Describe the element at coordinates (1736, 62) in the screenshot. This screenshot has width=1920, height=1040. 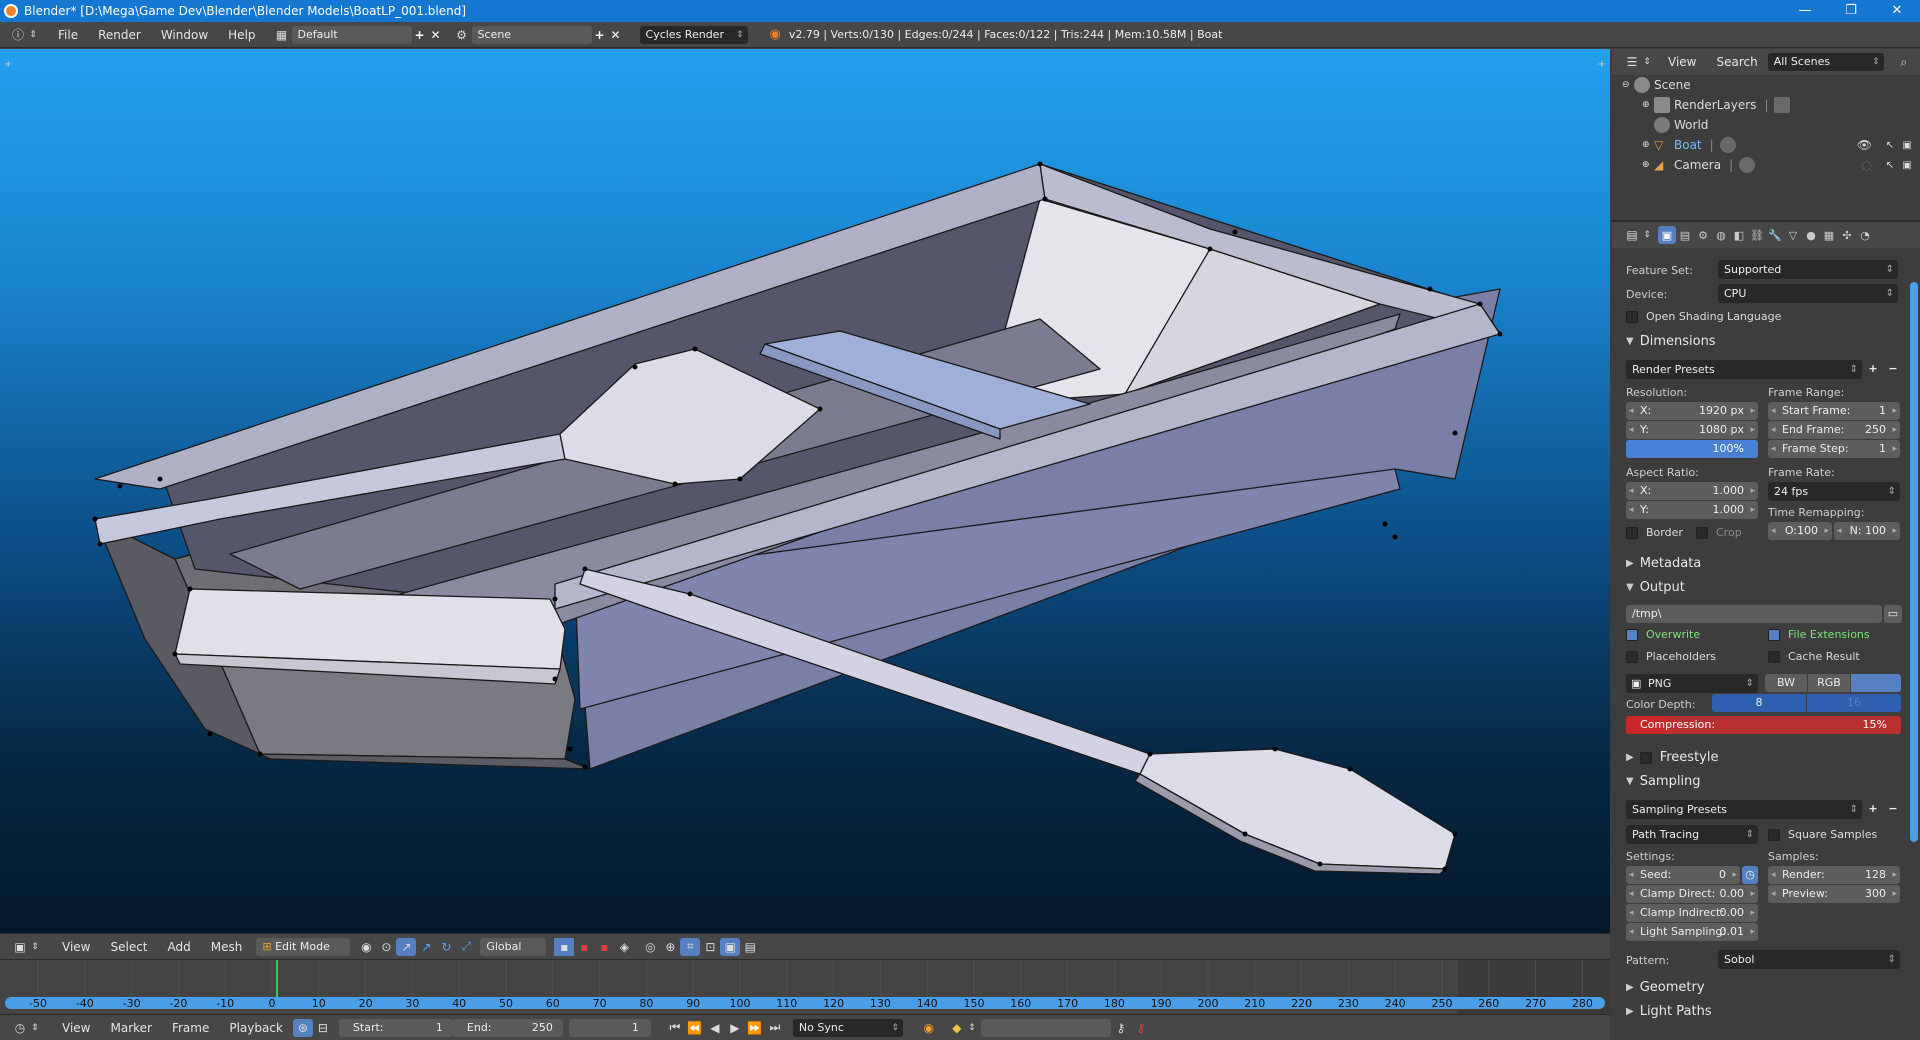
I see `outliner-search-menu: Search` at that location.